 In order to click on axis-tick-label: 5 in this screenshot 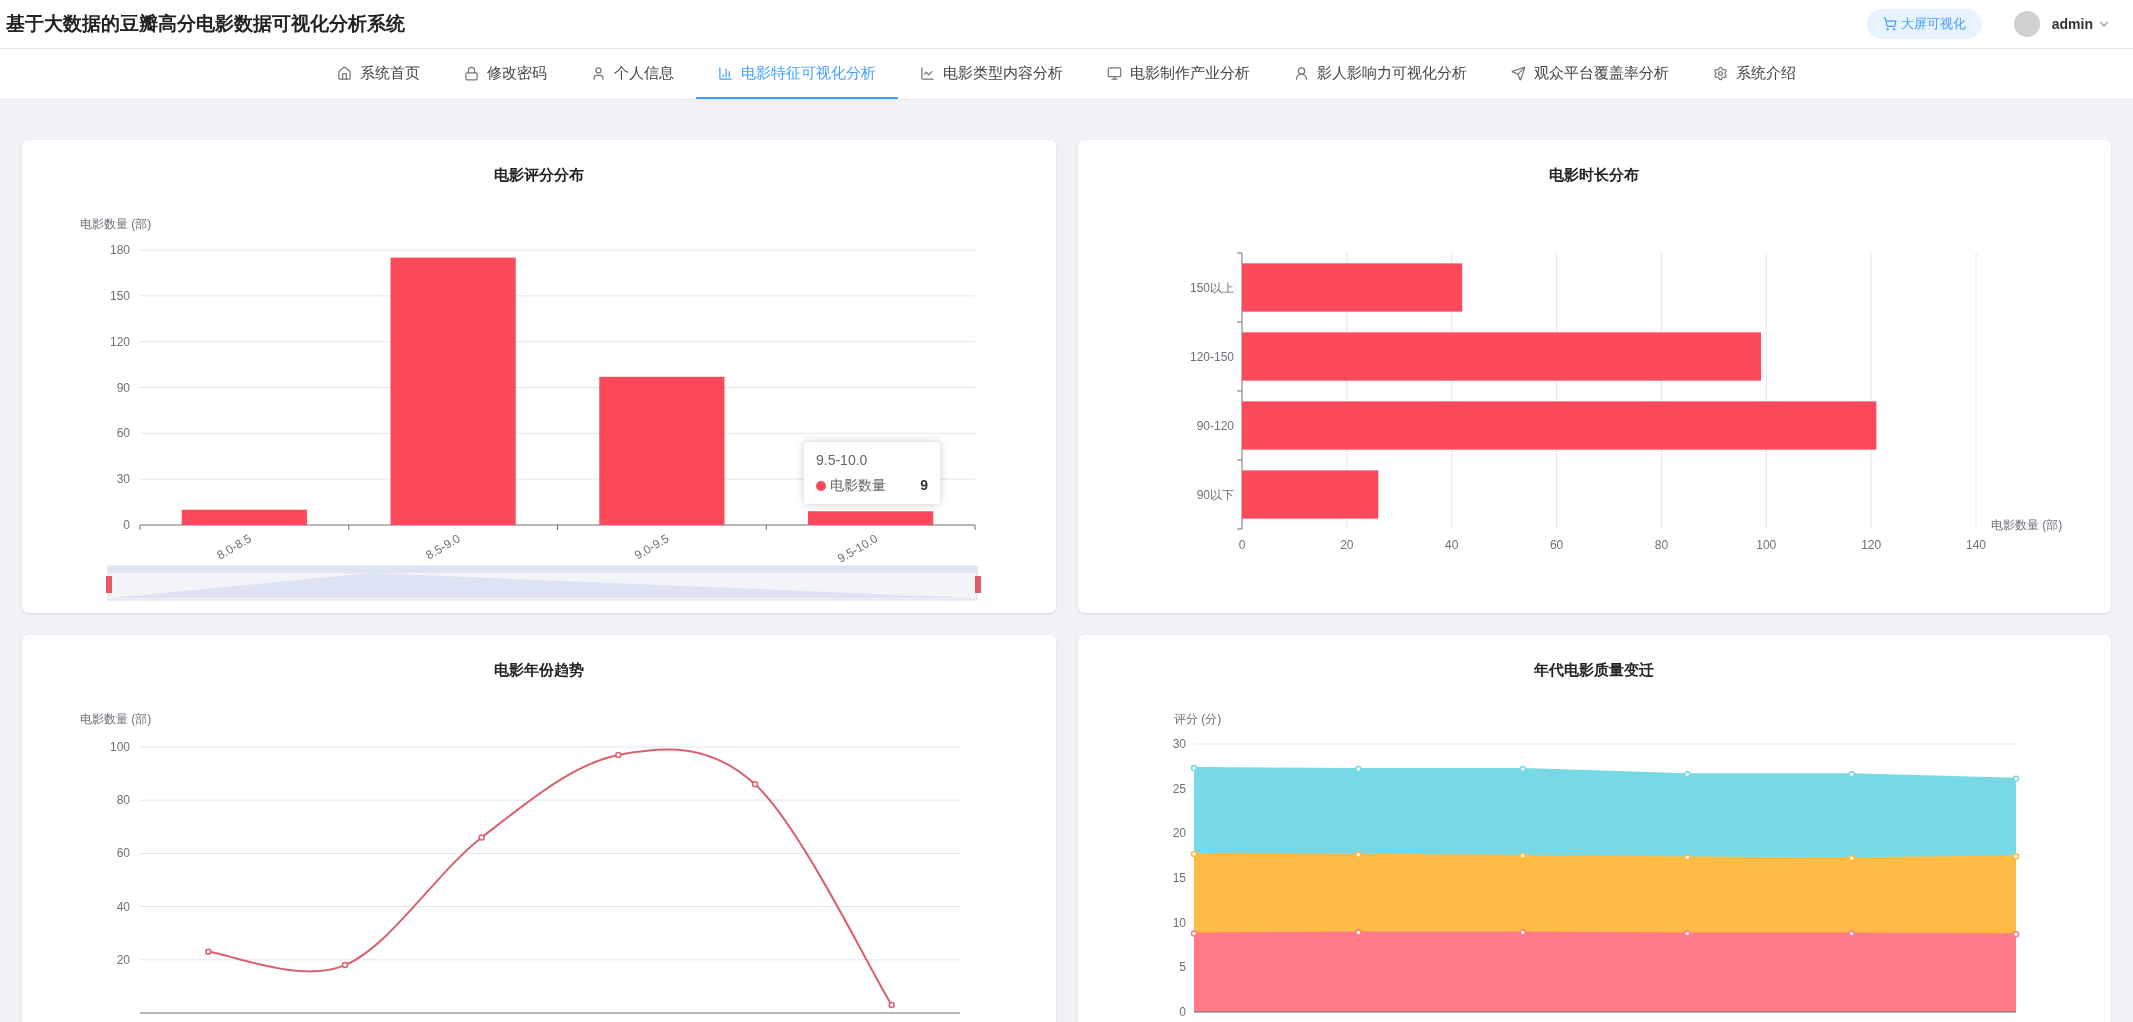, I will do `click(1182, 967)`.